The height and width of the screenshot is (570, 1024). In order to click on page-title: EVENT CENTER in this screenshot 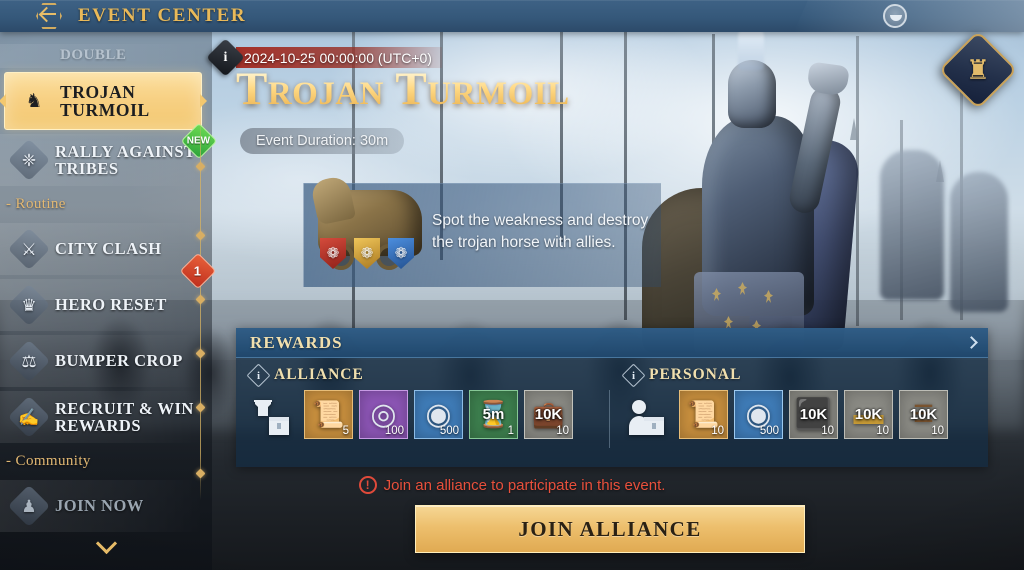, I will do `click(162, 15)`.